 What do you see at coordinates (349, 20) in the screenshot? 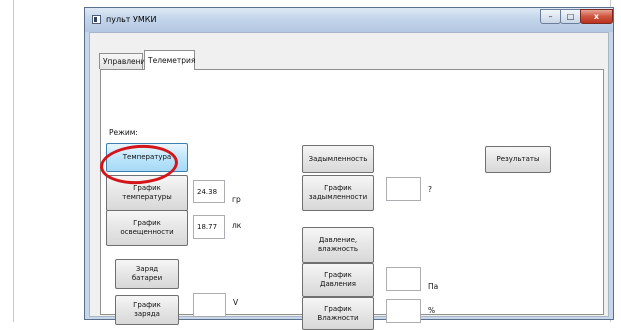
I see `title-bar: пульт УМКИ – □ x` at bounding box center [349, 20].